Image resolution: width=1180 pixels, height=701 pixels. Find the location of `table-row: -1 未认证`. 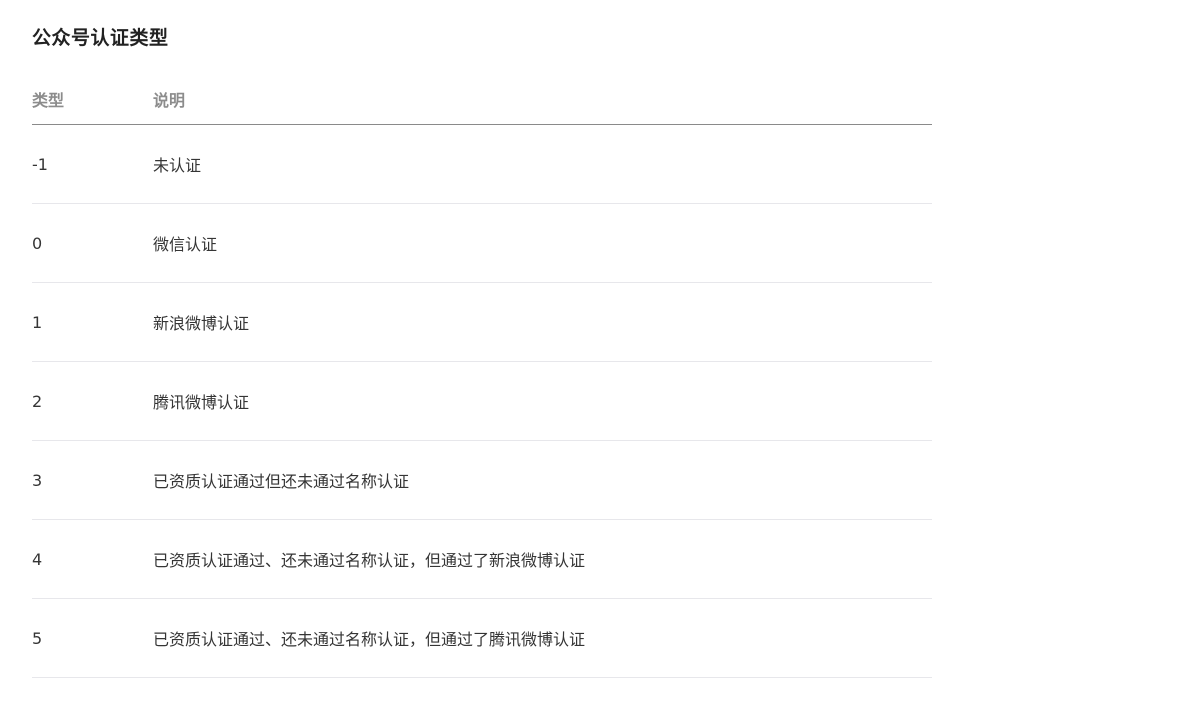

table-row: -1 未认证 is located at coordinates (482, 164).